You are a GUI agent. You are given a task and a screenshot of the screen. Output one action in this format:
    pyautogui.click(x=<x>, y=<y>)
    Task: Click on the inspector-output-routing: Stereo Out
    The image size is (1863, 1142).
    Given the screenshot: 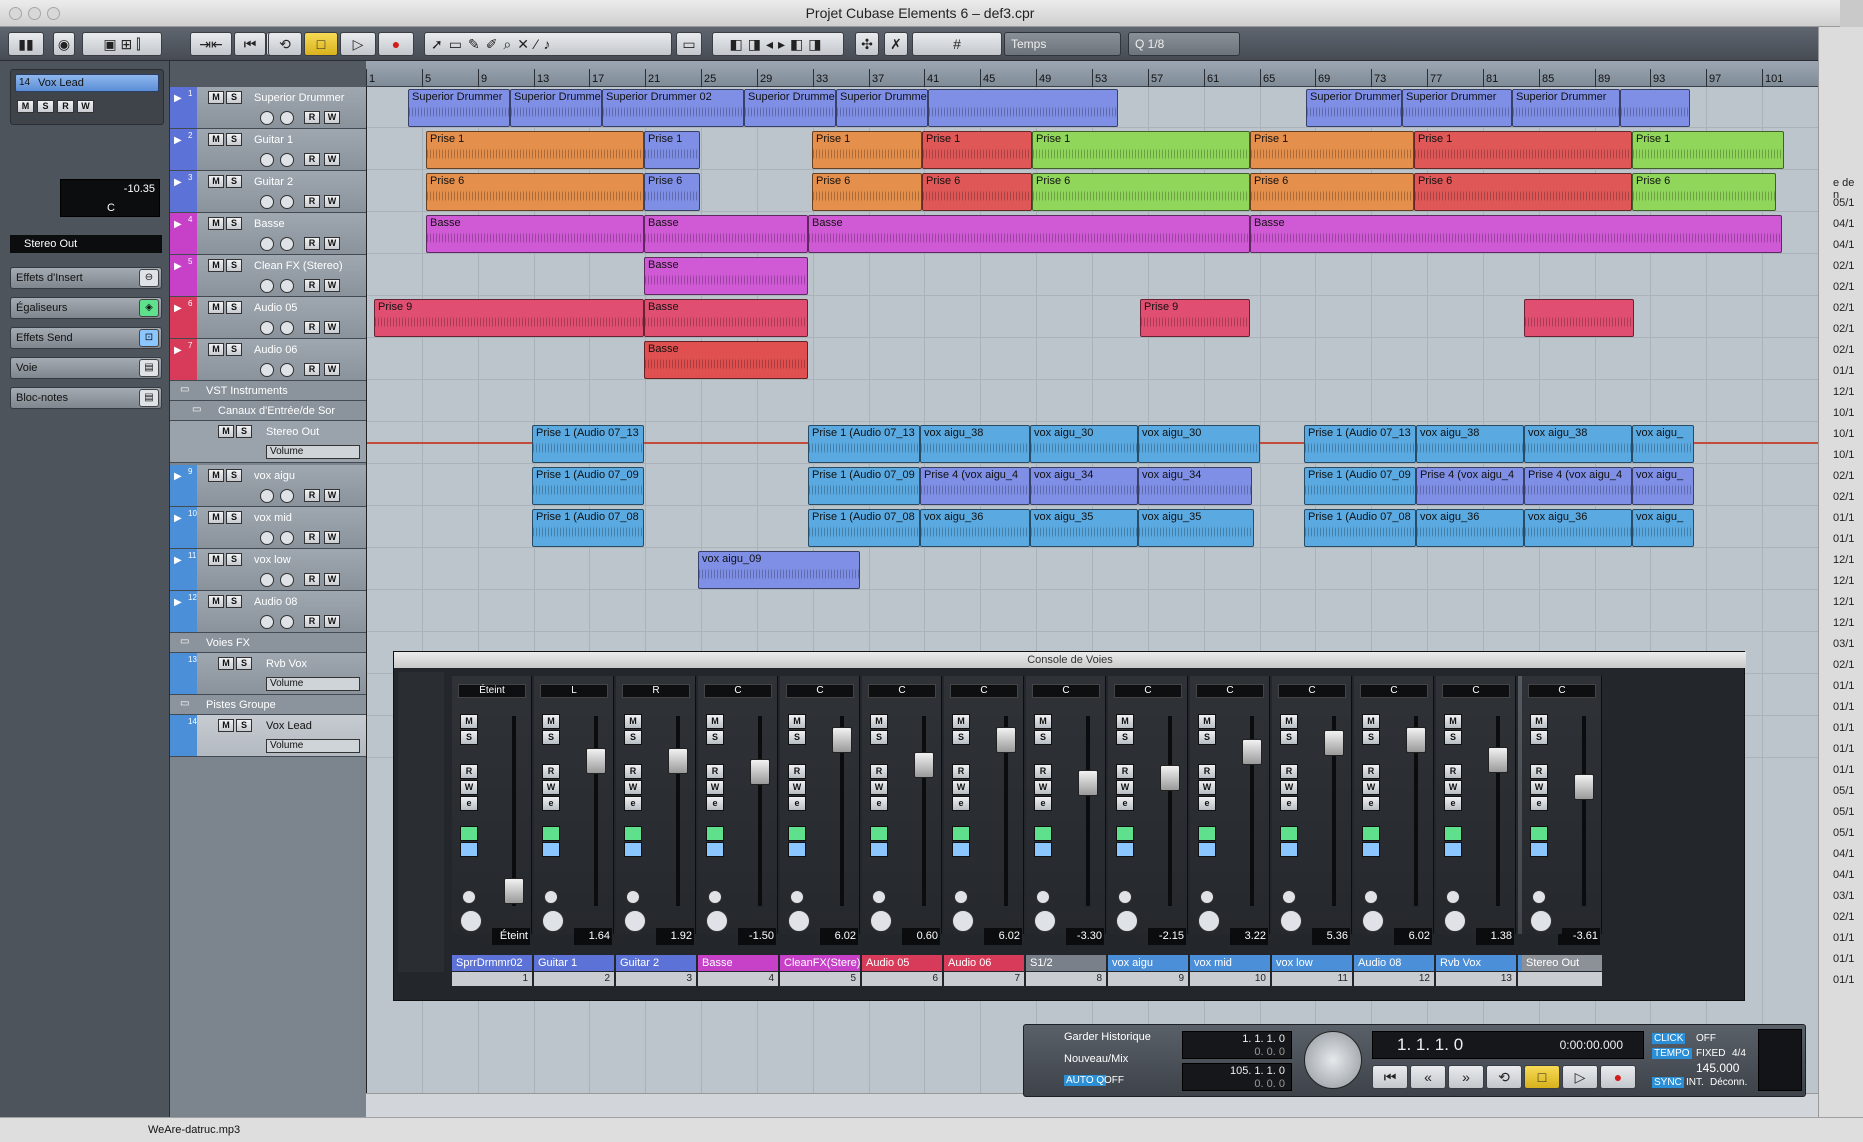 What is the action you would take?
    pyautogui.click(x=86, y=244)
    